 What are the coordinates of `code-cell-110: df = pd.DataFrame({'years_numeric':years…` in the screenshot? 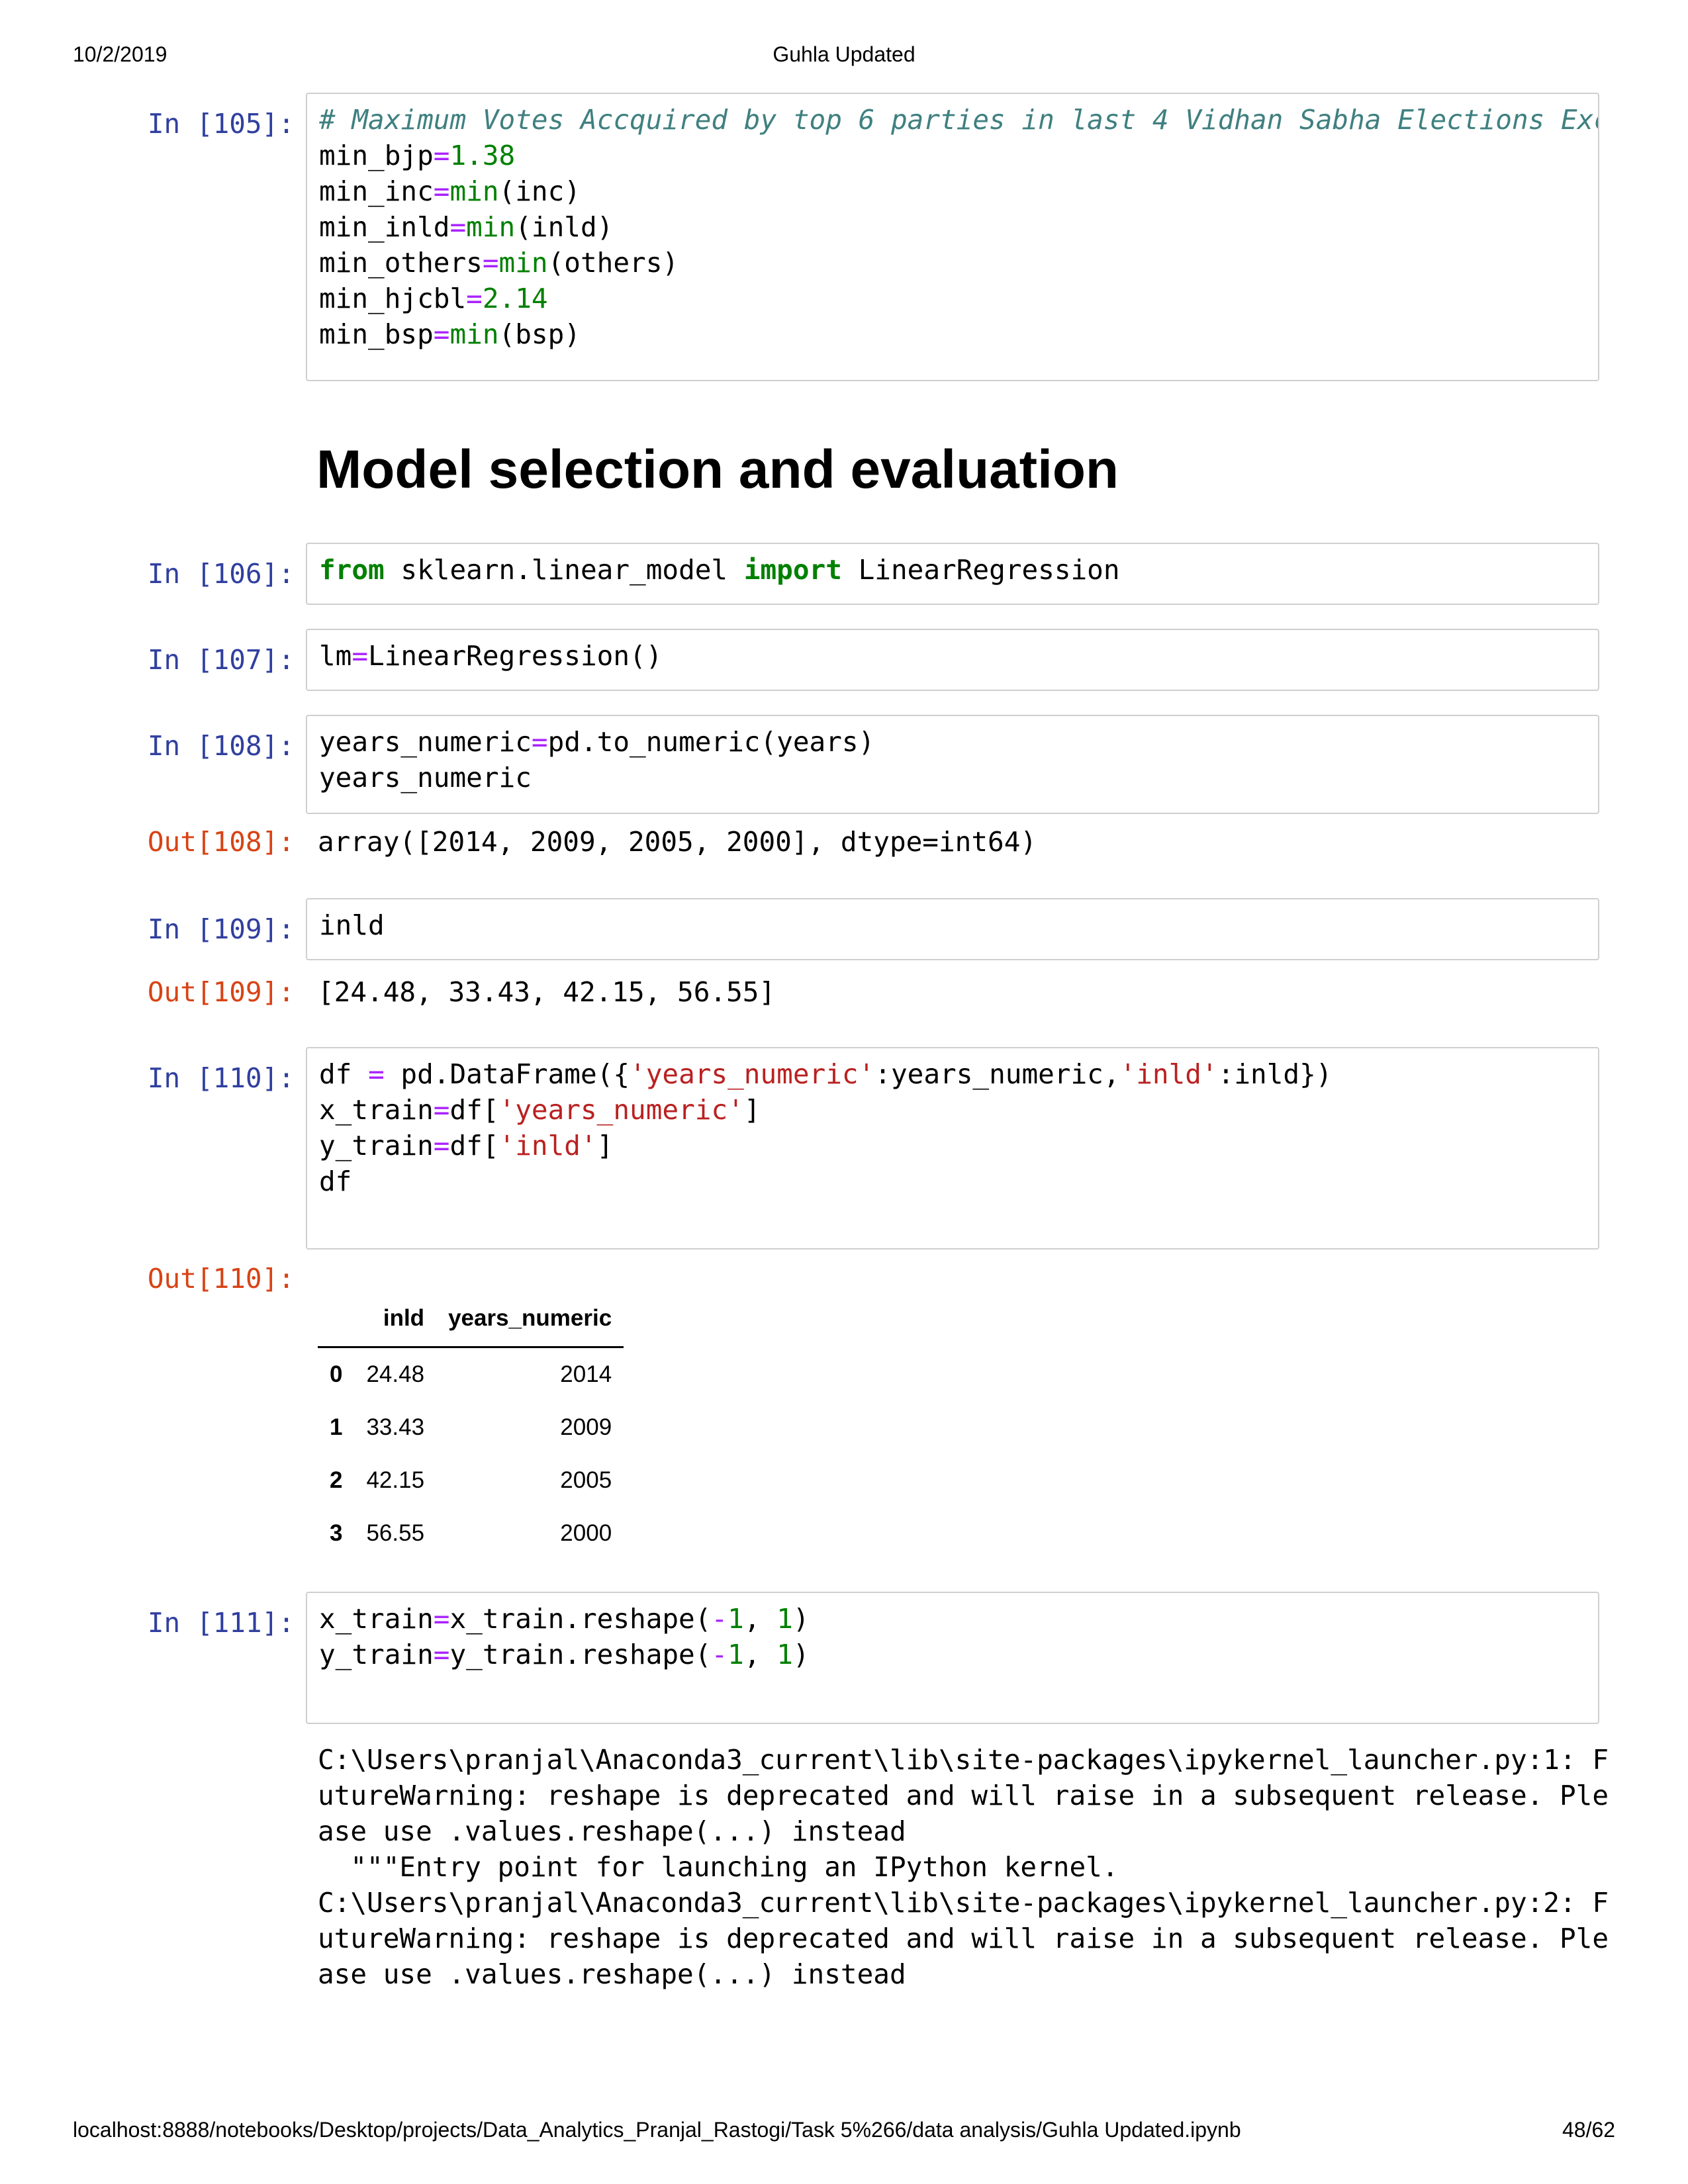 It's located at (952, 1149).